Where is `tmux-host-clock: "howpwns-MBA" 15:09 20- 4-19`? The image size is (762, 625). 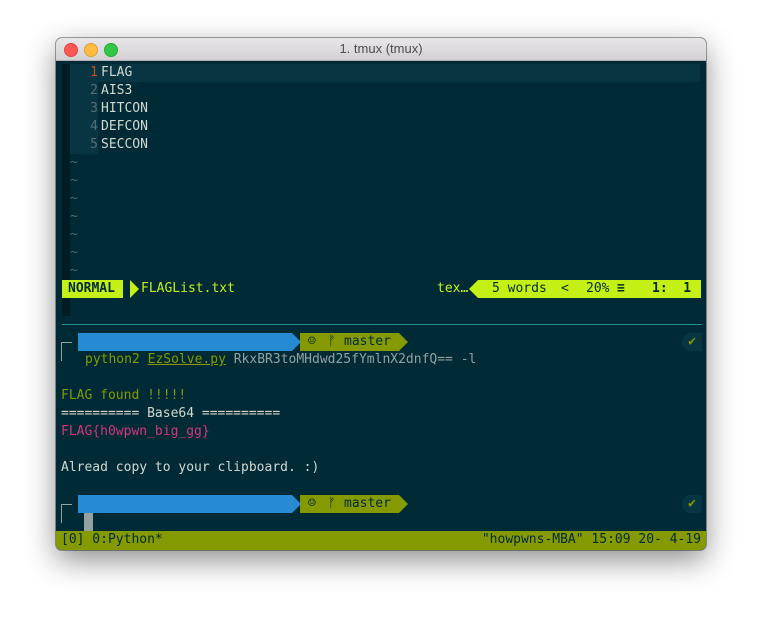 tmux-host-clock: "howpwns-MBA" 15:09 20- 4-19 is located at coordinates (591, 539).